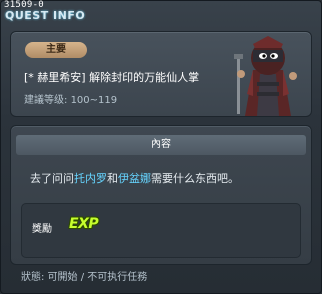  What do you see at coordinates (84, 277) in the screenshot?
I see `quest-status: 狀態: 可開始 / 不可执行任務` at bounding box center [84, 277].